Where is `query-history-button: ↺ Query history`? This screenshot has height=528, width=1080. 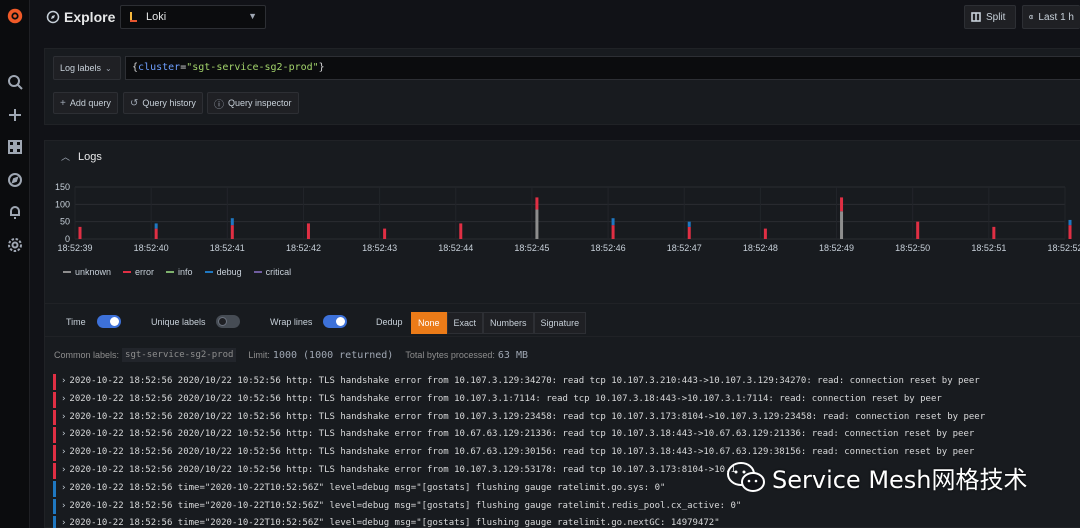 query-history-button: ↺ Query history is located at coordinates (163, 103).